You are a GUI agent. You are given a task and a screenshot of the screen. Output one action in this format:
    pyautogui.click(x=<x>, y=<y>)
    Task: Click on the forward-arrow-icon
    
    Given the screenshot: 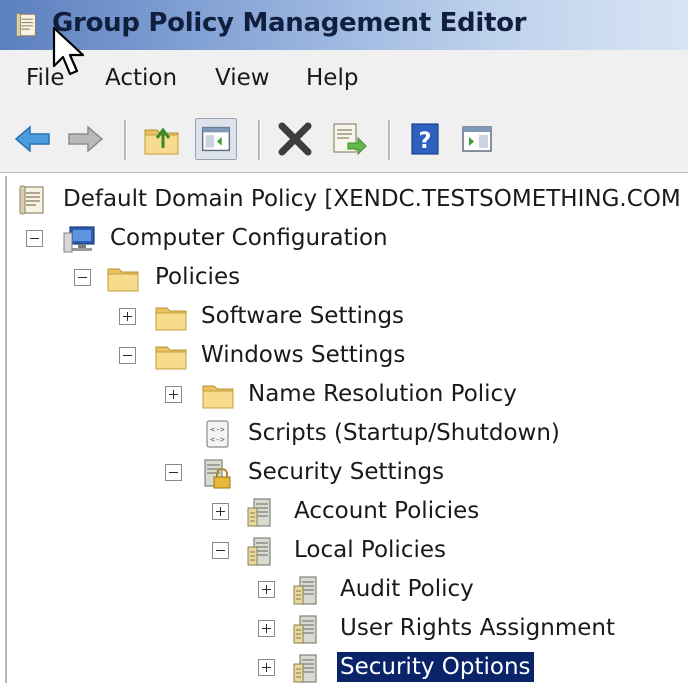 What is the action you would take?
    pyautogui.click(x=85, y=139)
    